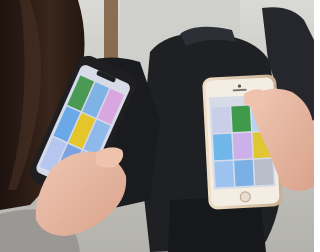  What do you see at coordinates (111, 30) in the screenshot?
I see `chair-leg` at bounding box center [111, 30].